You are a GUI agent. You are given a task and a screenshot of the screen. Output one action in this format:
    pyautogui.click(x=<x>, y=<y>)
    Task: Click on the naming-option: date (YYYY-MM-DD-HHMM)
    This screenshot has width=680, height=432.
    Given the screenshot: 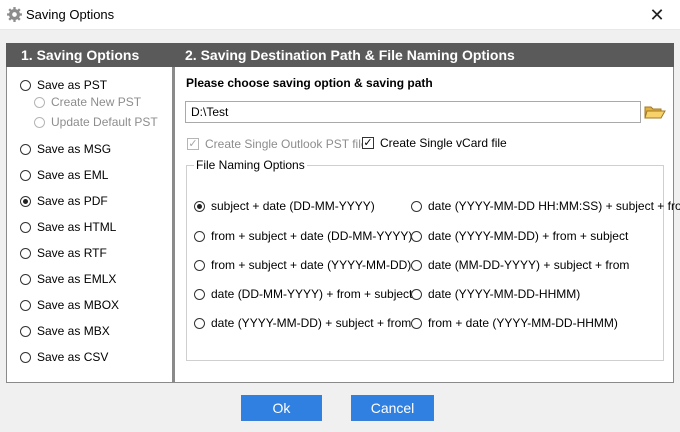 What is the action you would take?
    pyautogui.click(x=495, y=294)
    